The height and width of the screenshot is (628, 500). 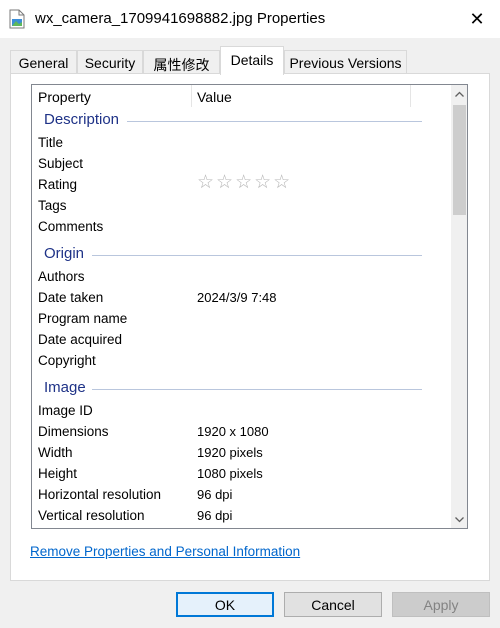 I want to click on property-label: Date acquired, so click(x=80, y=339).